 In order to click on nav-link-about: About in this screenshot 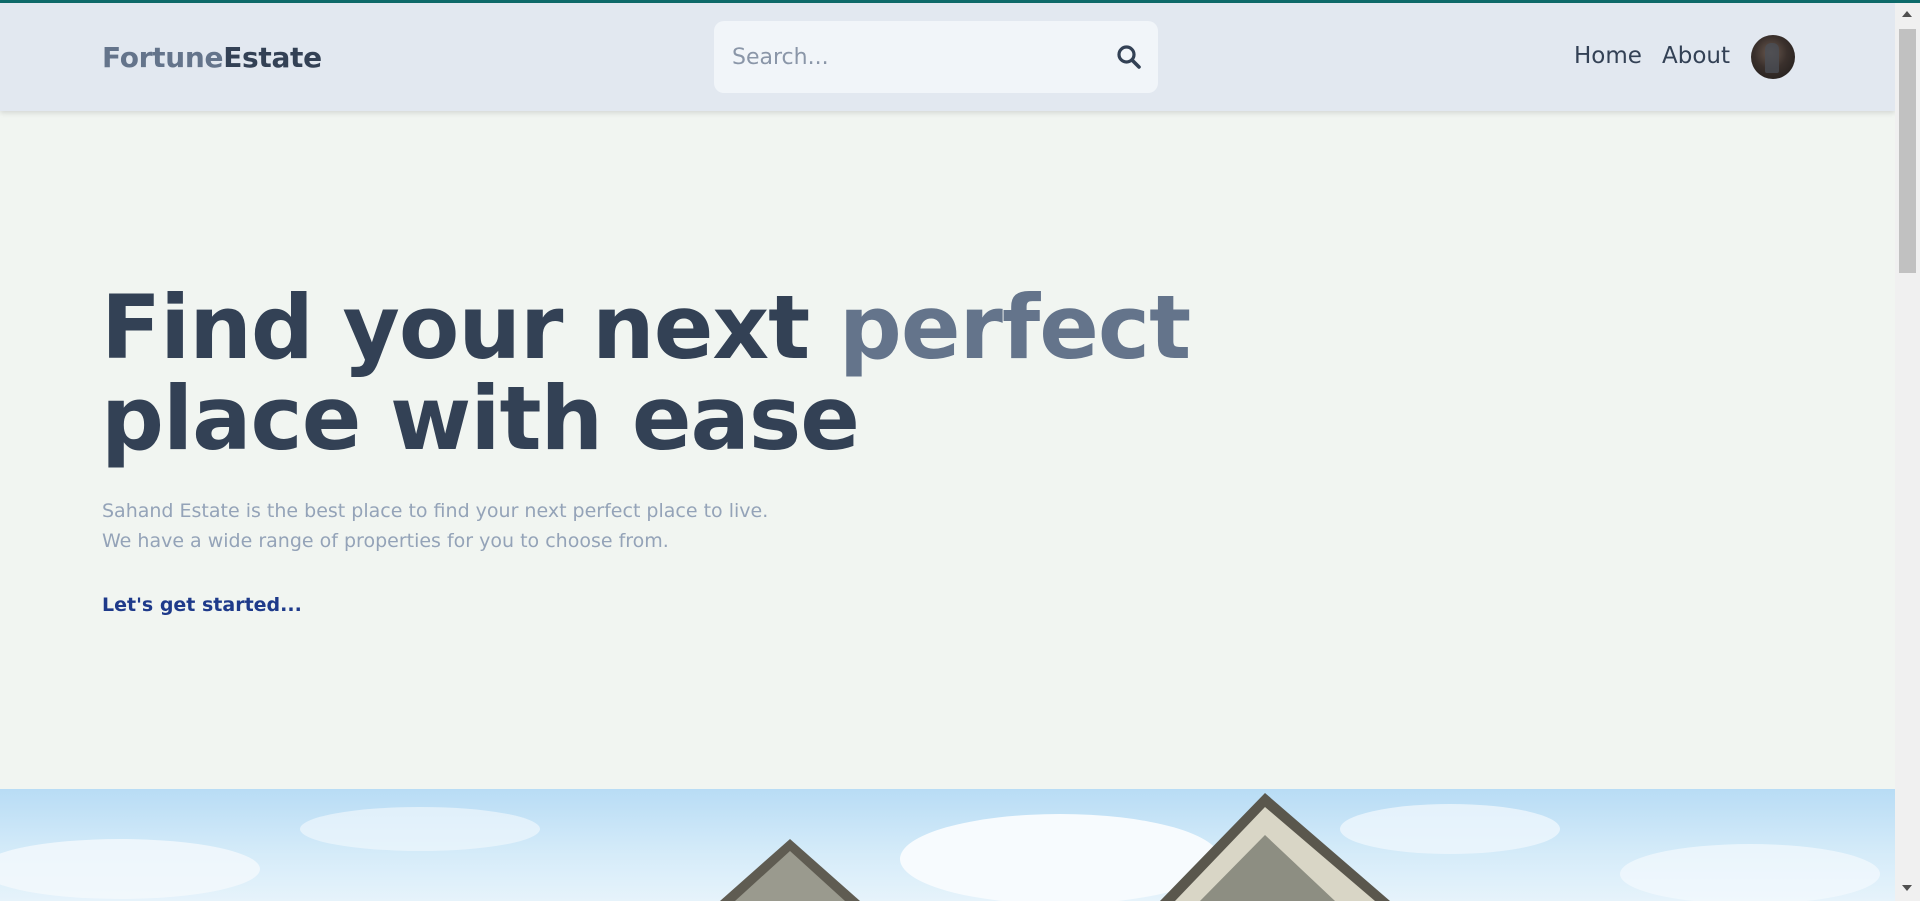, I will do `click(1696, 56)`.